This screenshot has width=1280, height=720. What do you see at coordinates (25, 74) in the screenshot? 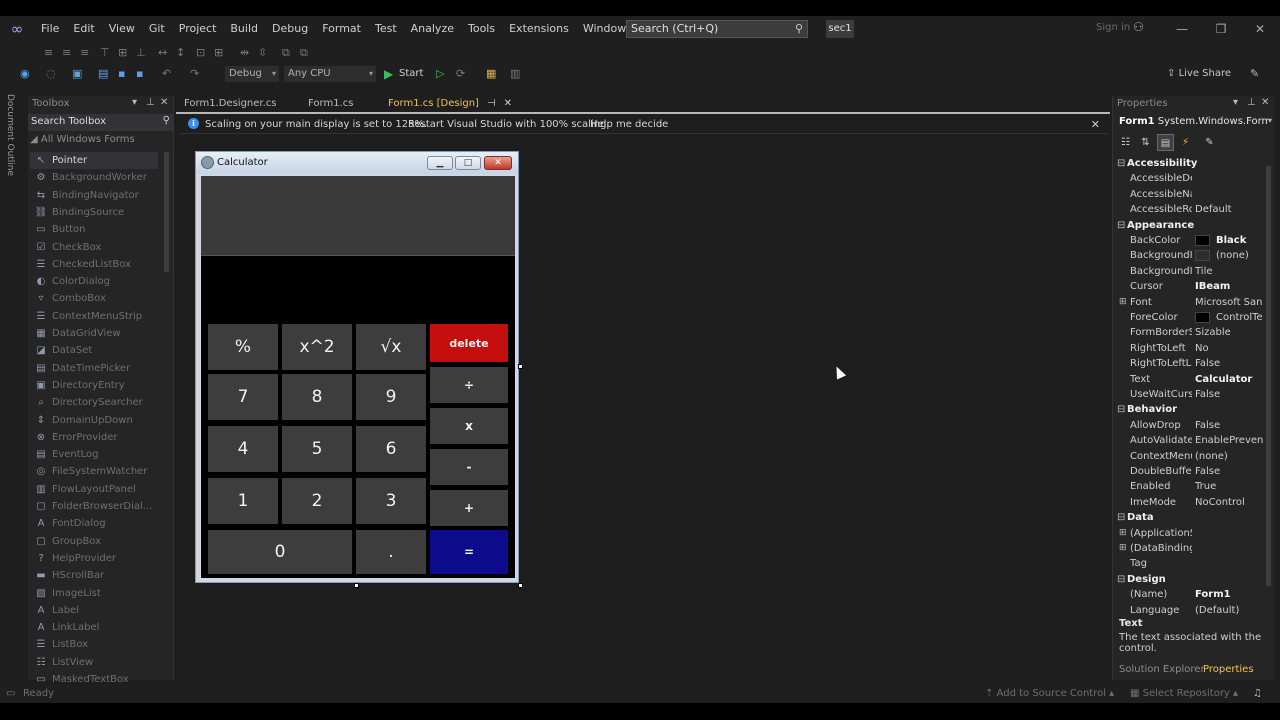
I see `navigate-back-icon: ◉` at bounding box center [25, 74].